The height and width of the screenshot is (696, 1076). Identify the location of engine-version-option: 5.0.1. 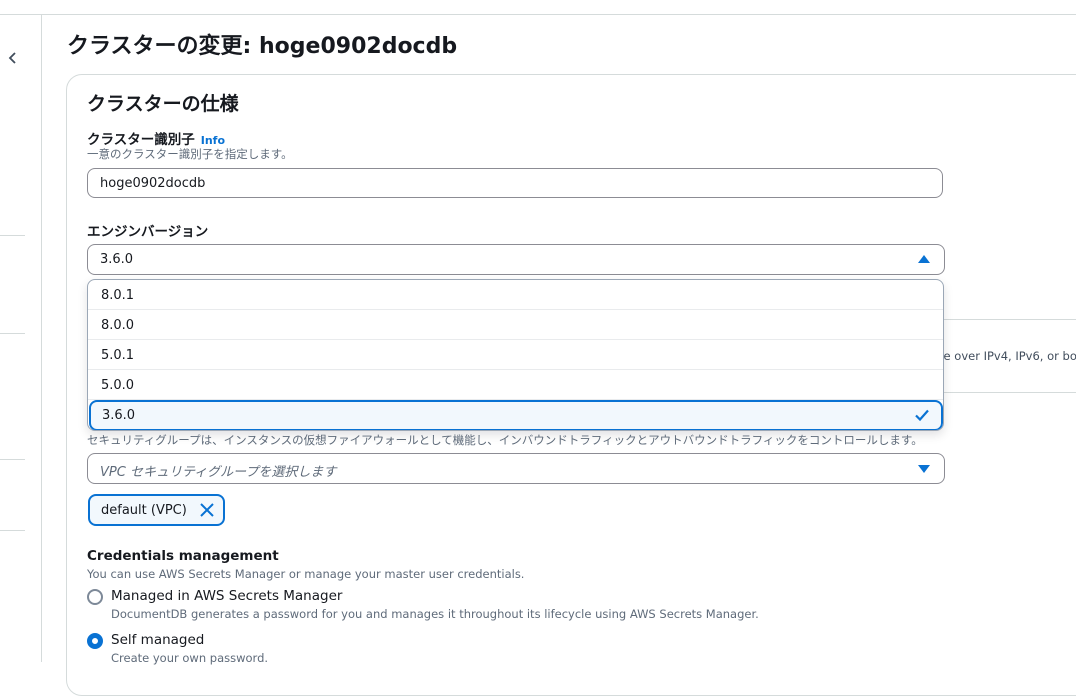
(515, 355).